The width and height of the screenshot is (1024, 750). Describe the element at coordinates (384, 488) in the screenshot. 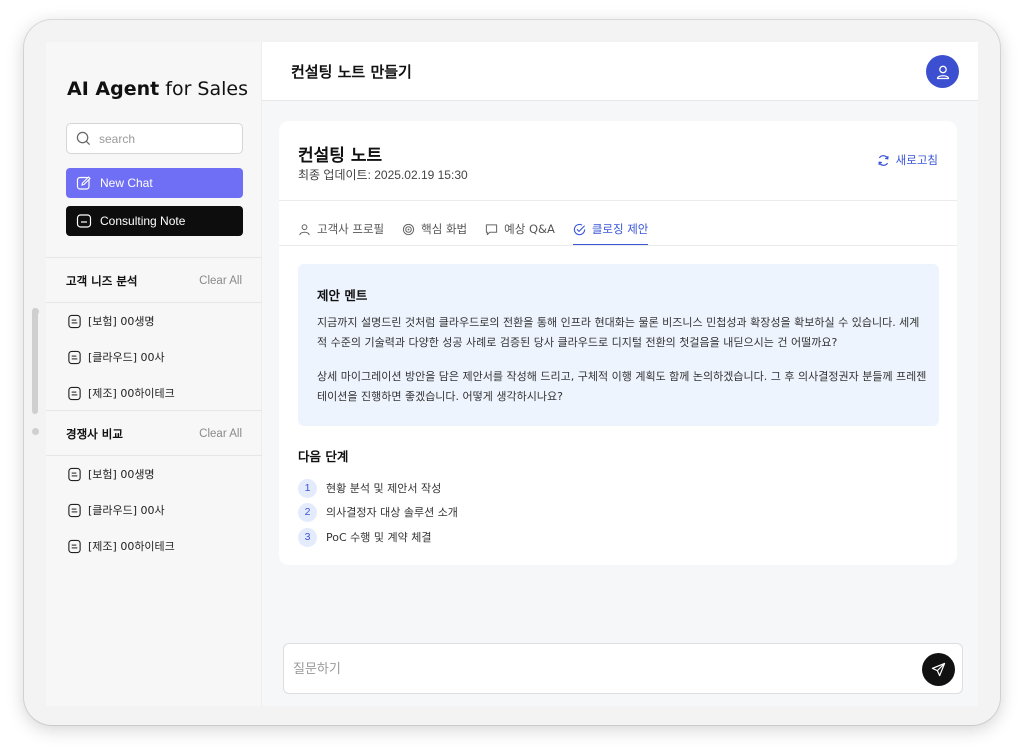

I see `step-label: 현황 분석 및 제안서 작성` at that location.